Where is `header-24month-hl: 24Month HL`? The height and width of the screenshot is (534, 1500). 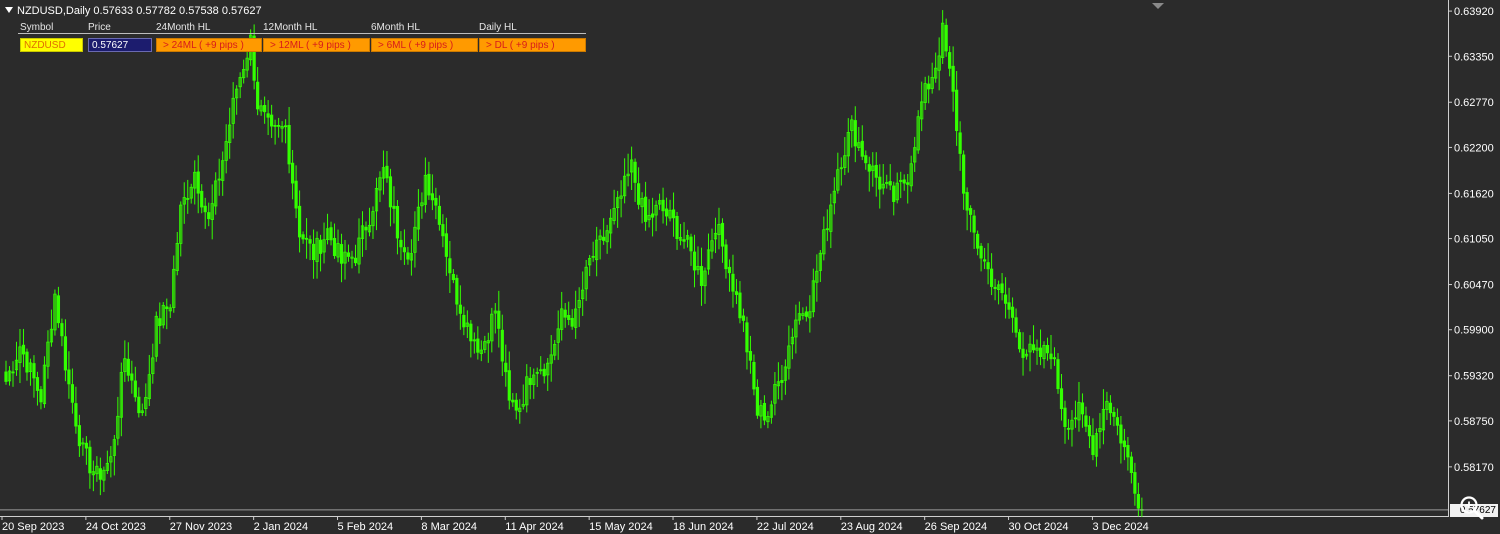 header-24month-hl: 24Month HL is located at coordinates (183, 27).